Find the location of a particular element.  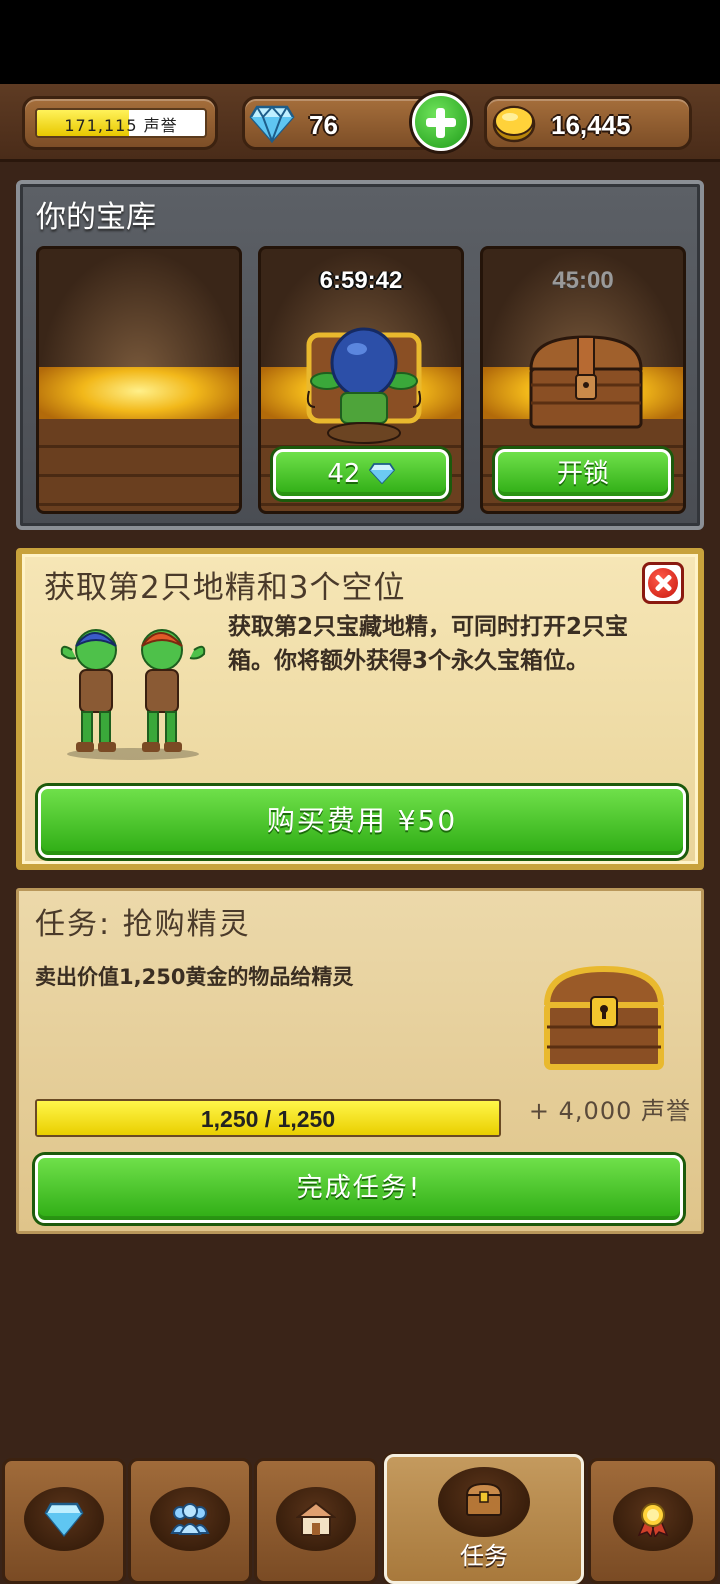

close-icon is located at coordinates (663, 583).